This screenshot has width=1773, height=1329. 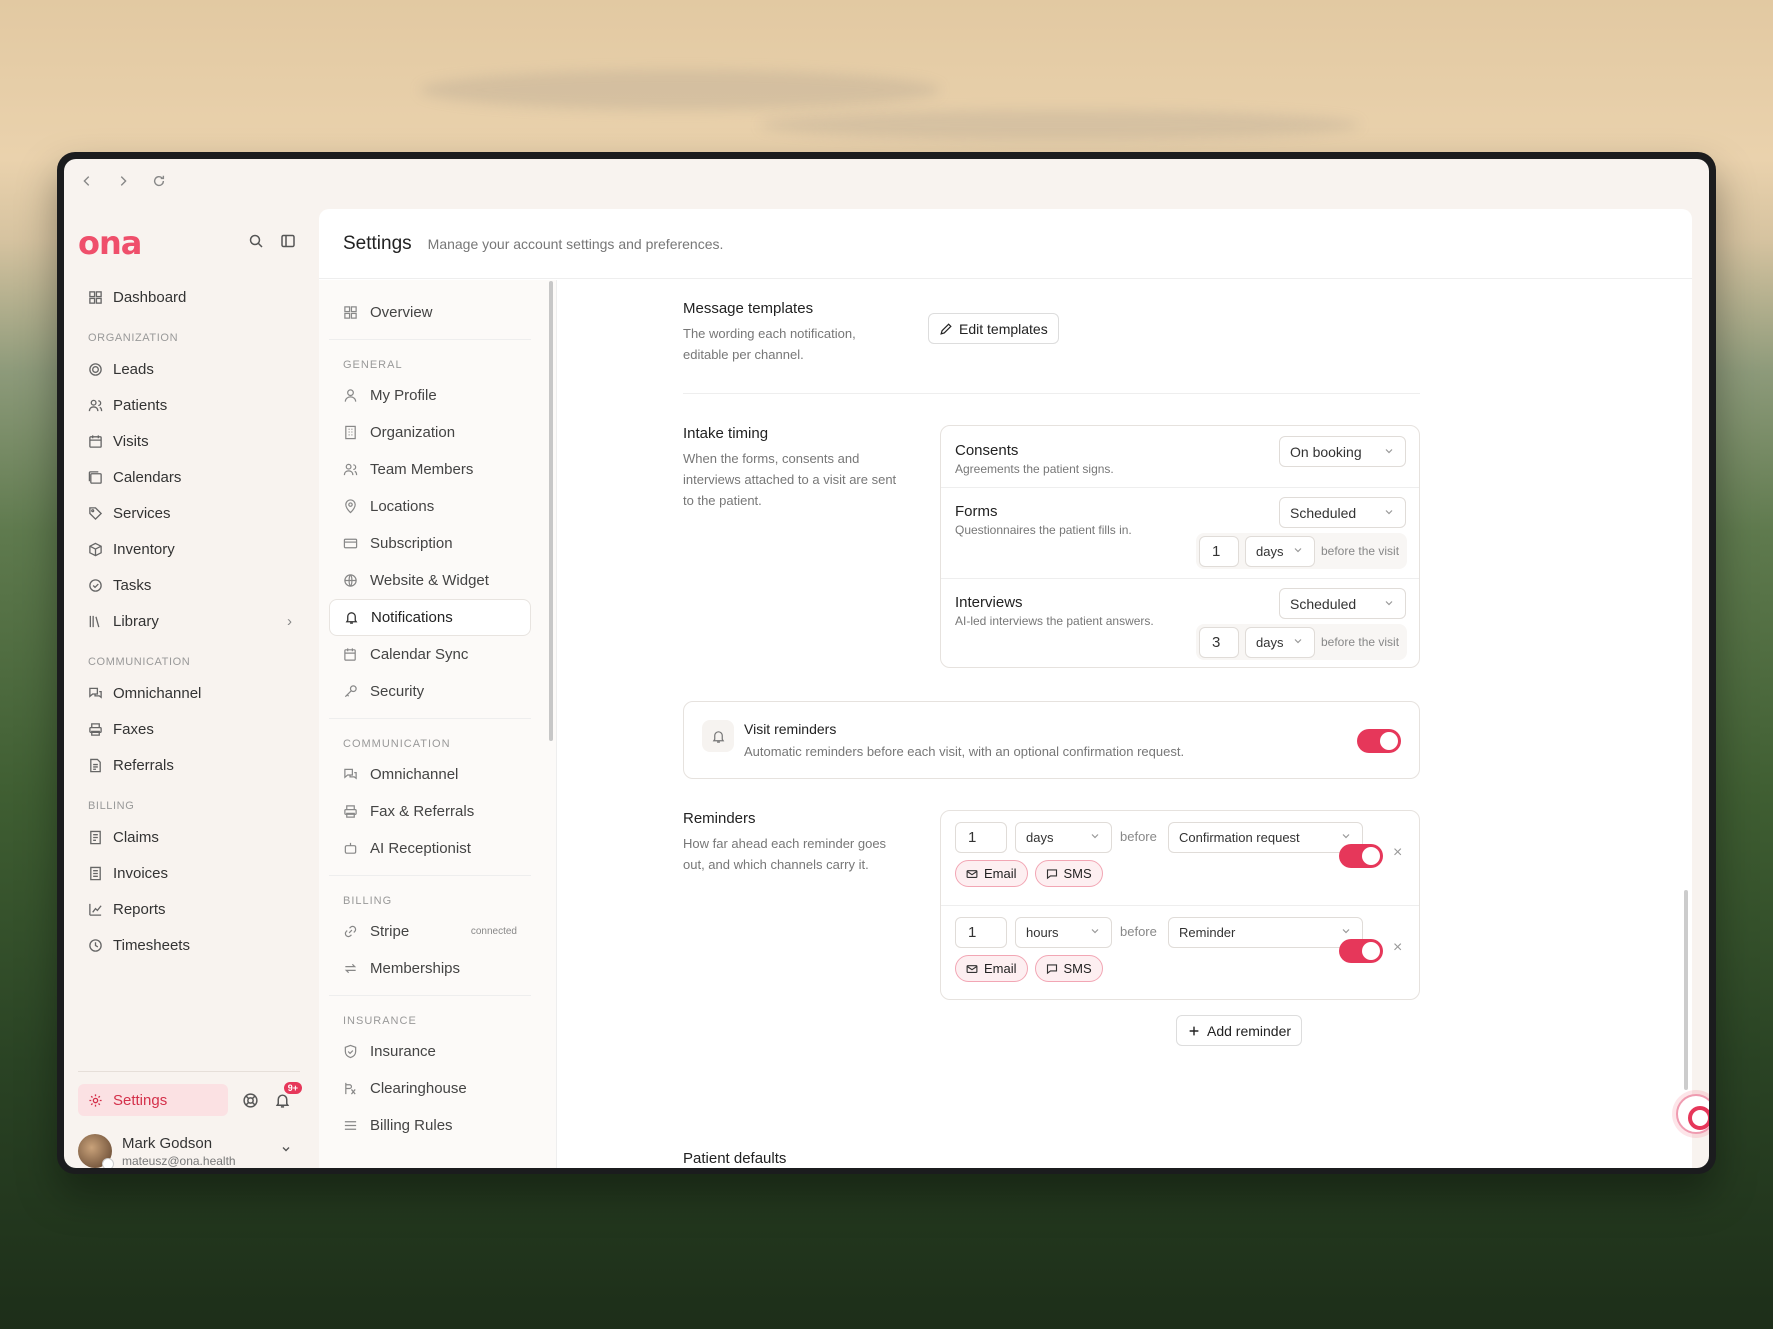 I want to click on forms-unit-select: days, so click(x=1280, y=551).